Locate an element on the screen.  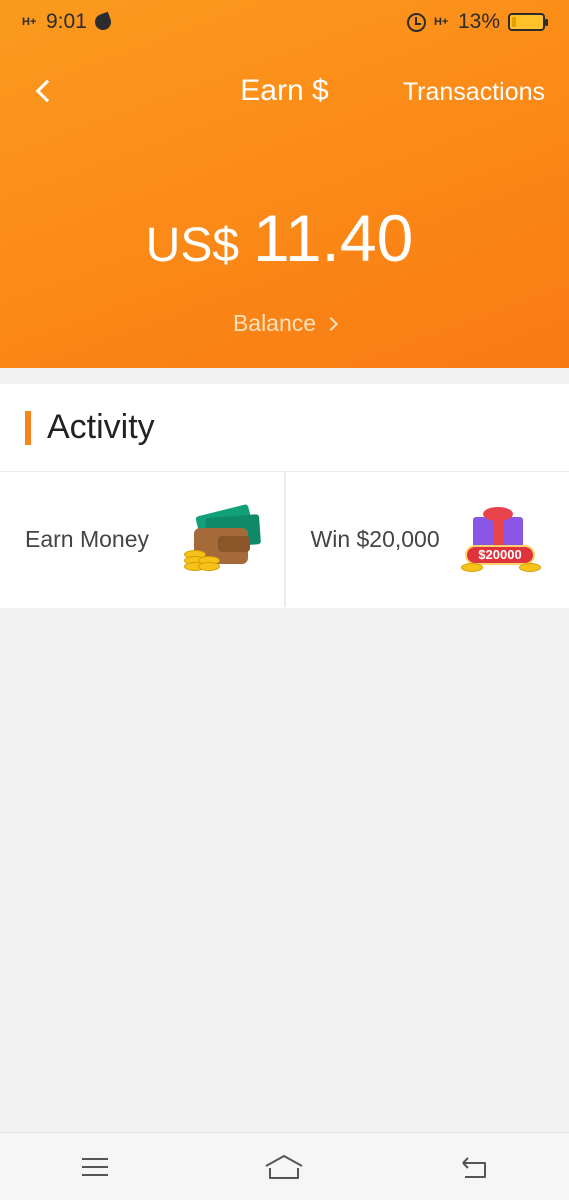
menu-button is located at coordinates (95, 1167).